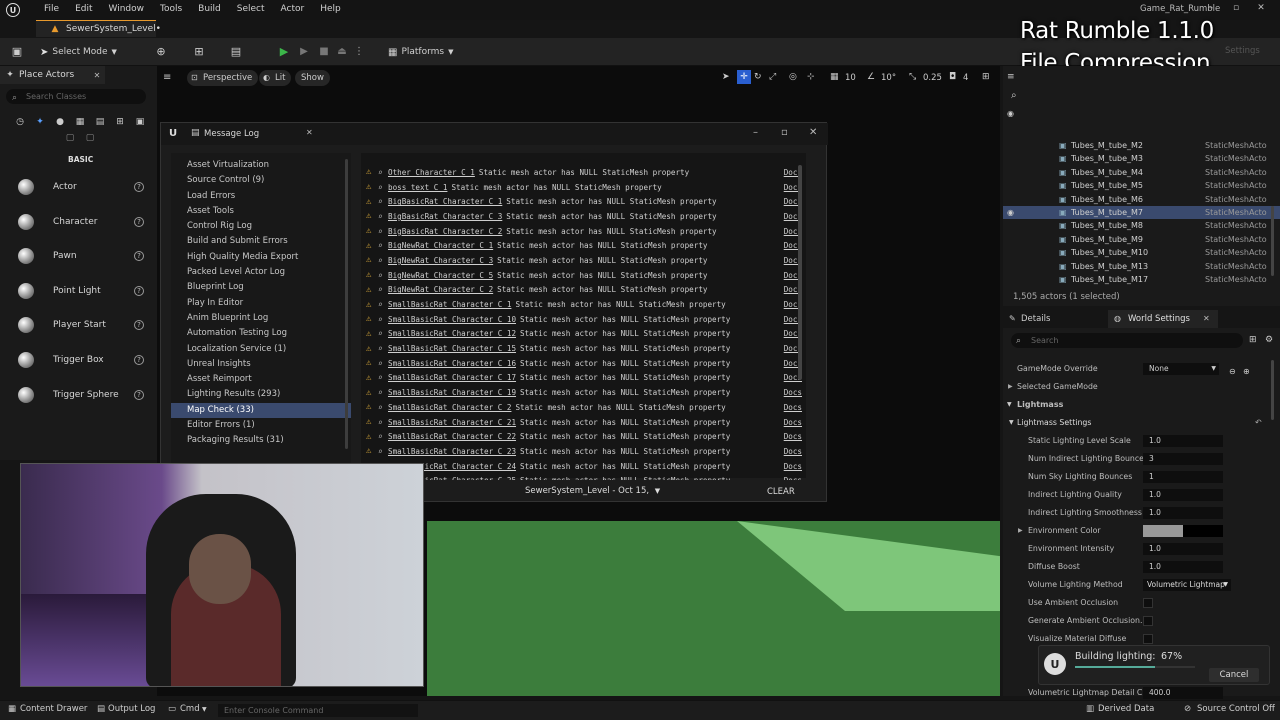 The width and height of the screenshot is (1280, 720). What do you see at coordinates (592, 491) in the screenshot?
I see `page-filter-dropdown: SewerSystem_Level - Oct 15, ▼` at bounding box center [592, 491].